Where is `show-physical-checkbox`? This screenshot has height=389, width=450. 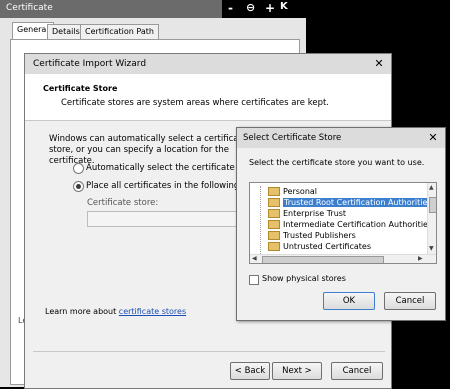
show-physical-checkbox is located at coordinates (254, 280).